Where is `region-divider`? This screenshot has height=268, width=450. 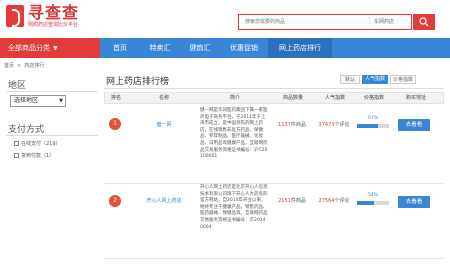
region-divider is located at coordinates (52, 91).